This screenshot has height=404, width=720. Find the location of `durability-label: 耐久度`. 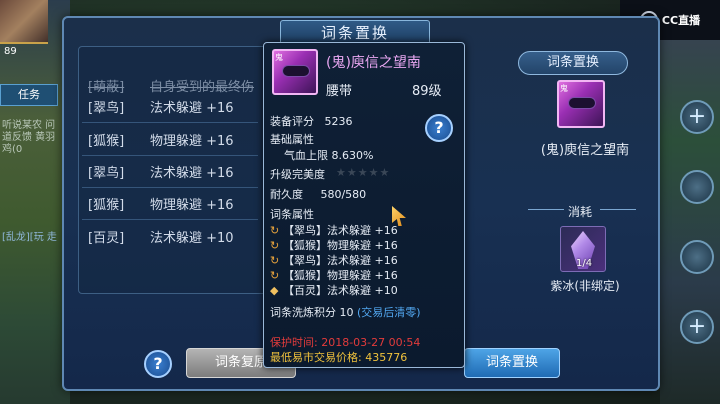

durability-label: 耐久度 is located at coordinates (286, 194).